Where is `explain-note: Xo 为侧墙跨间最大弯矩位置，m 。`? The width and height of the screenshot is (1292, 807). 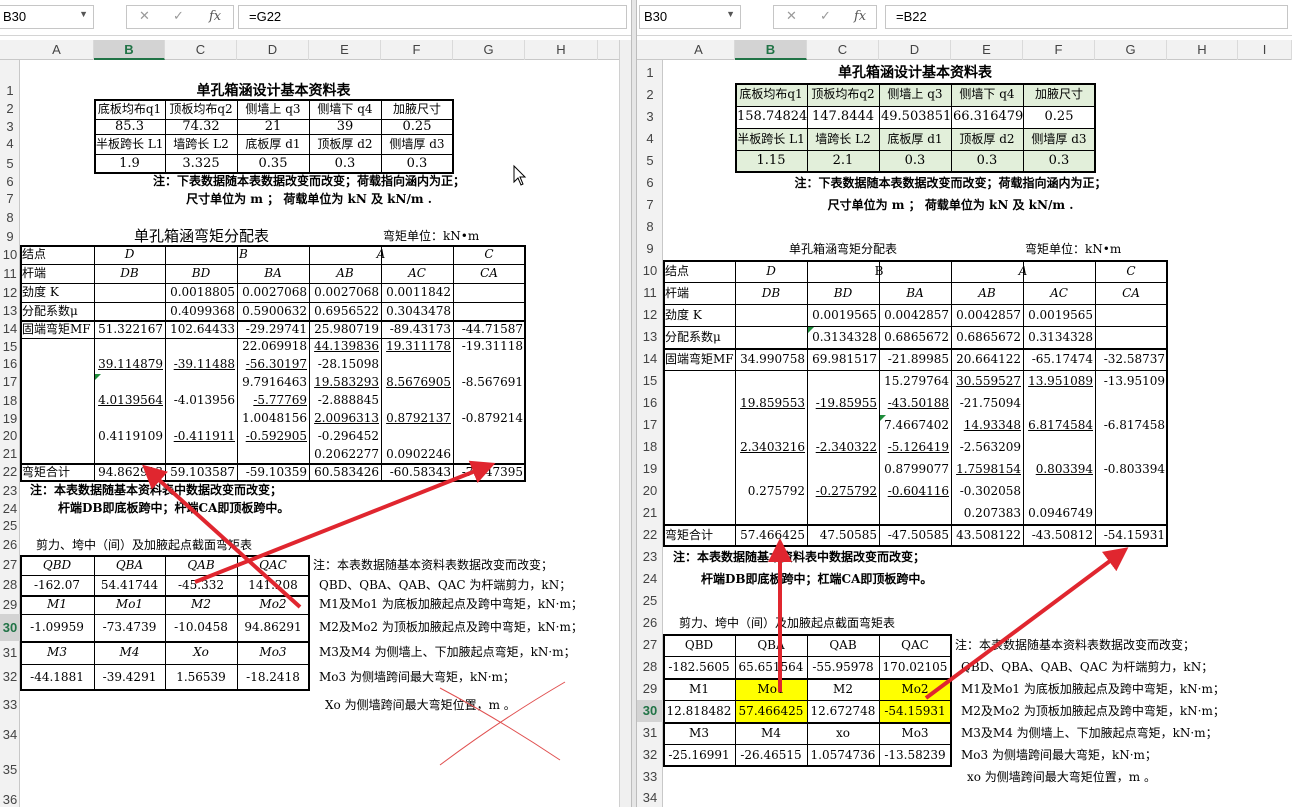 explain-note: Xo 为侧墙跨间最大弯矩位置，m 。 is located at coordinates (420, 705).